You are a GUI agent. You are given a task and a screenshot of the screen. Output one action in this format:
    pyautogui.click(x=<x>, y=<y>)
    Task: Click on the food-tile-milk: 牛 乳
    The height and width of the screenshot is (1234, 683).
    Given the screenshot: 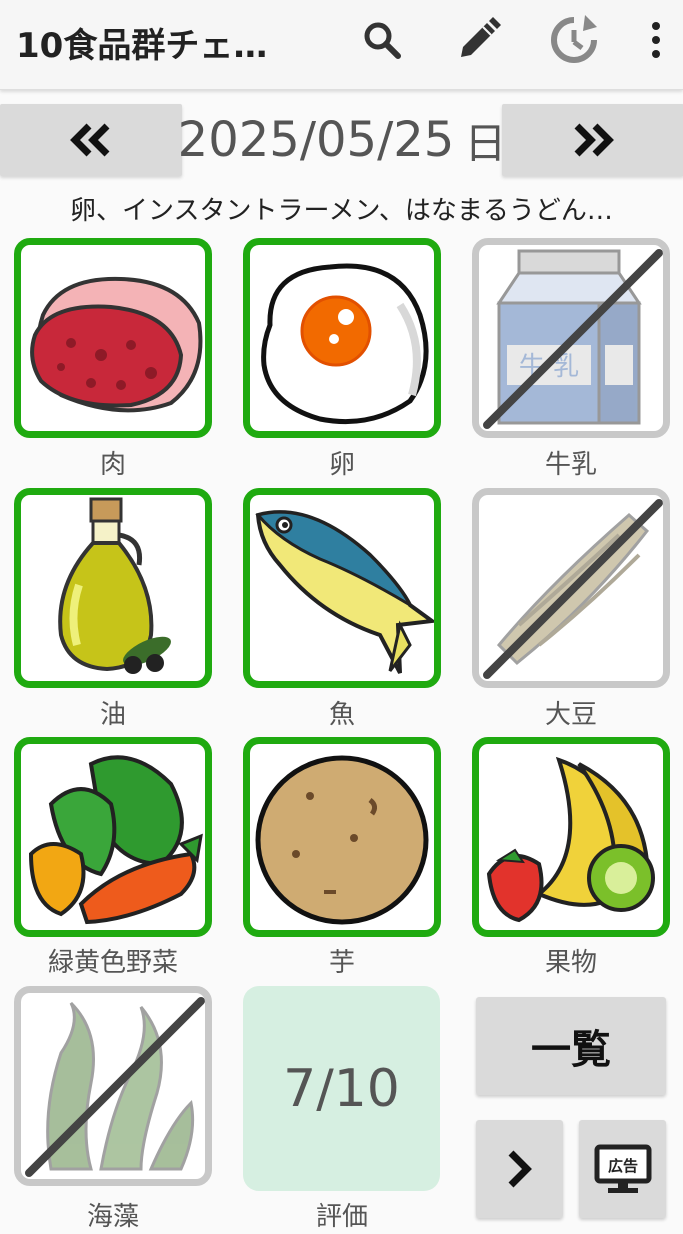 What is the action you would take?
    pyautogui.click(x=571, y=338)
    